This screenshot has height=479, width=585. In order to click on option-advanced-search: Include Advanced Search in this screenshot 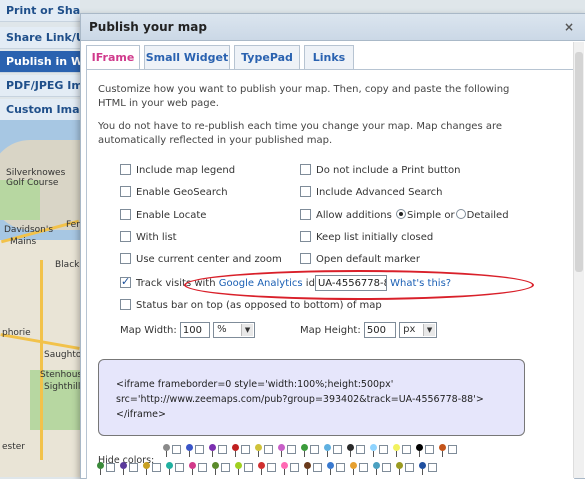, I will do `click(371, 193)`.